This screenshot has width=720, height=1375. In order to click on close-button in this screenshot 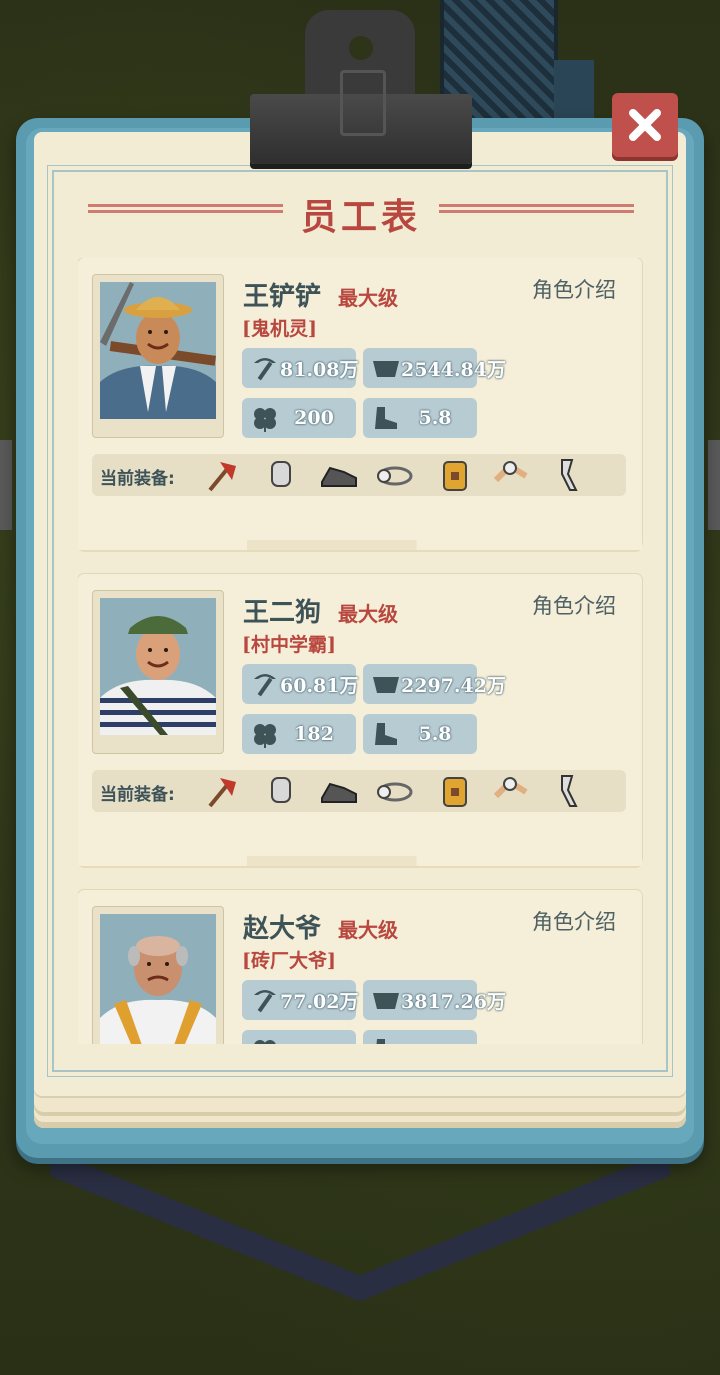, I will do `click(645, 125)`.